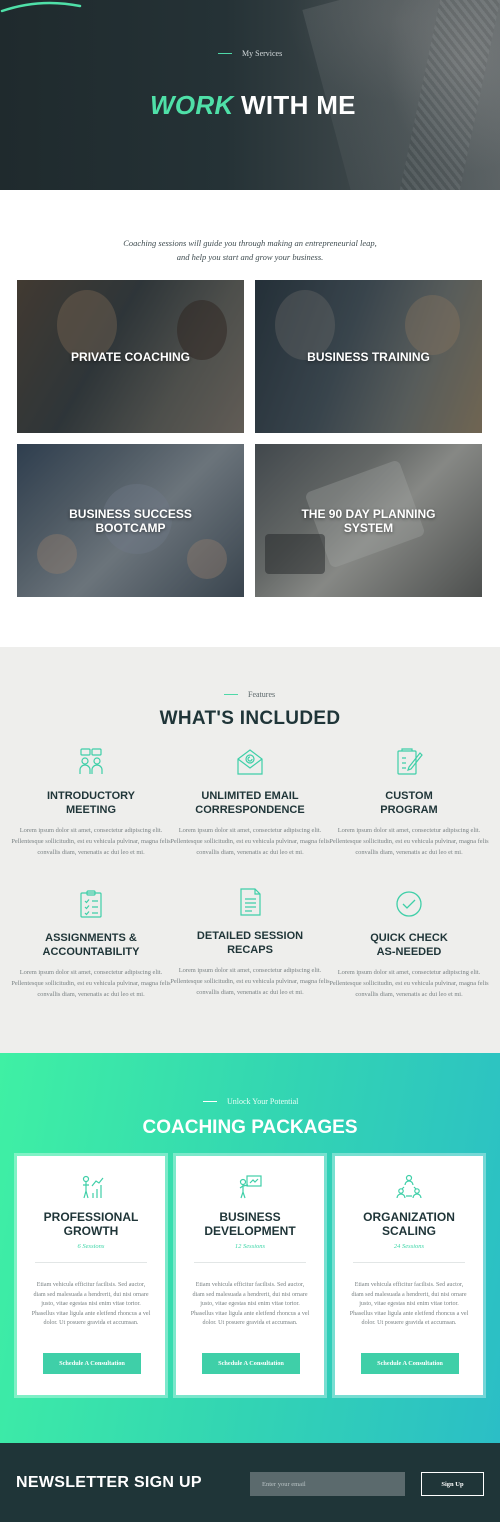  Describe the element at coordinates (250, 718) in the screenshot. I see `features-title: WHAT'S INCLUDED` at that location.